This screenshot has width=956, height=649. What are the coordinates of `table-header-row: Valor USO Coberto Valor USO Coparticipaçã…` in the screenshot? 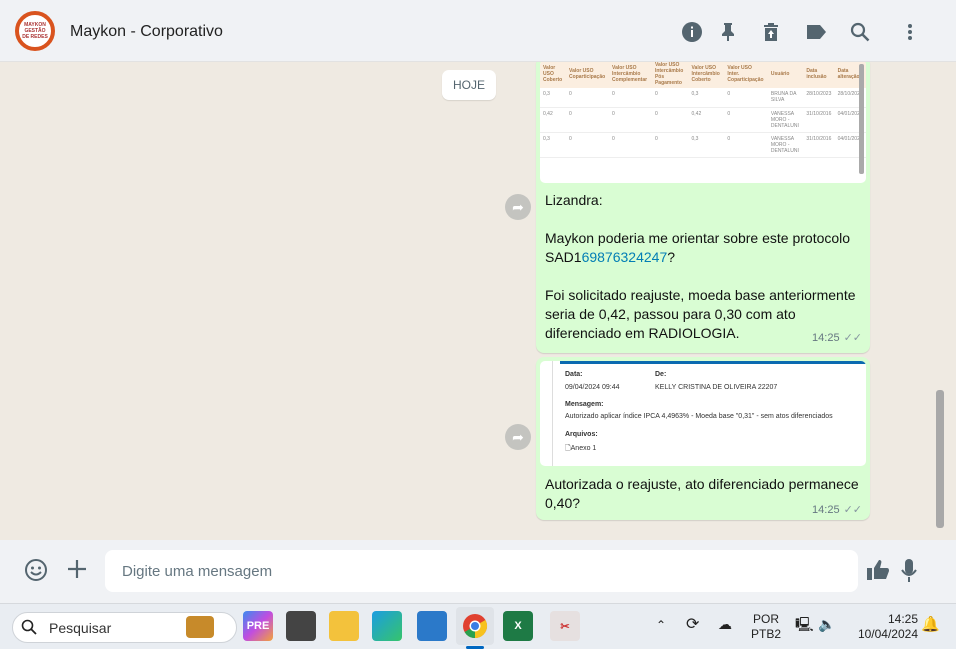 It's located at (703, 75).